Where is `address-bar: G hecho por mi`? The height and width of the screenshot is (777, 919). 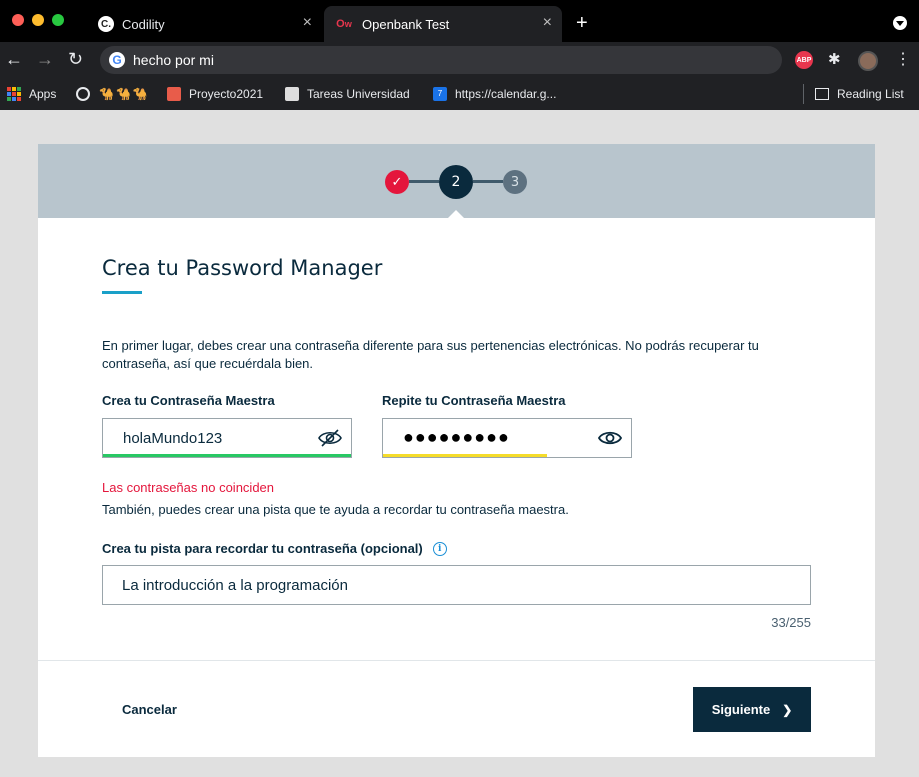
address-bar: G hecho por mi is located at coordinates (441, 60).